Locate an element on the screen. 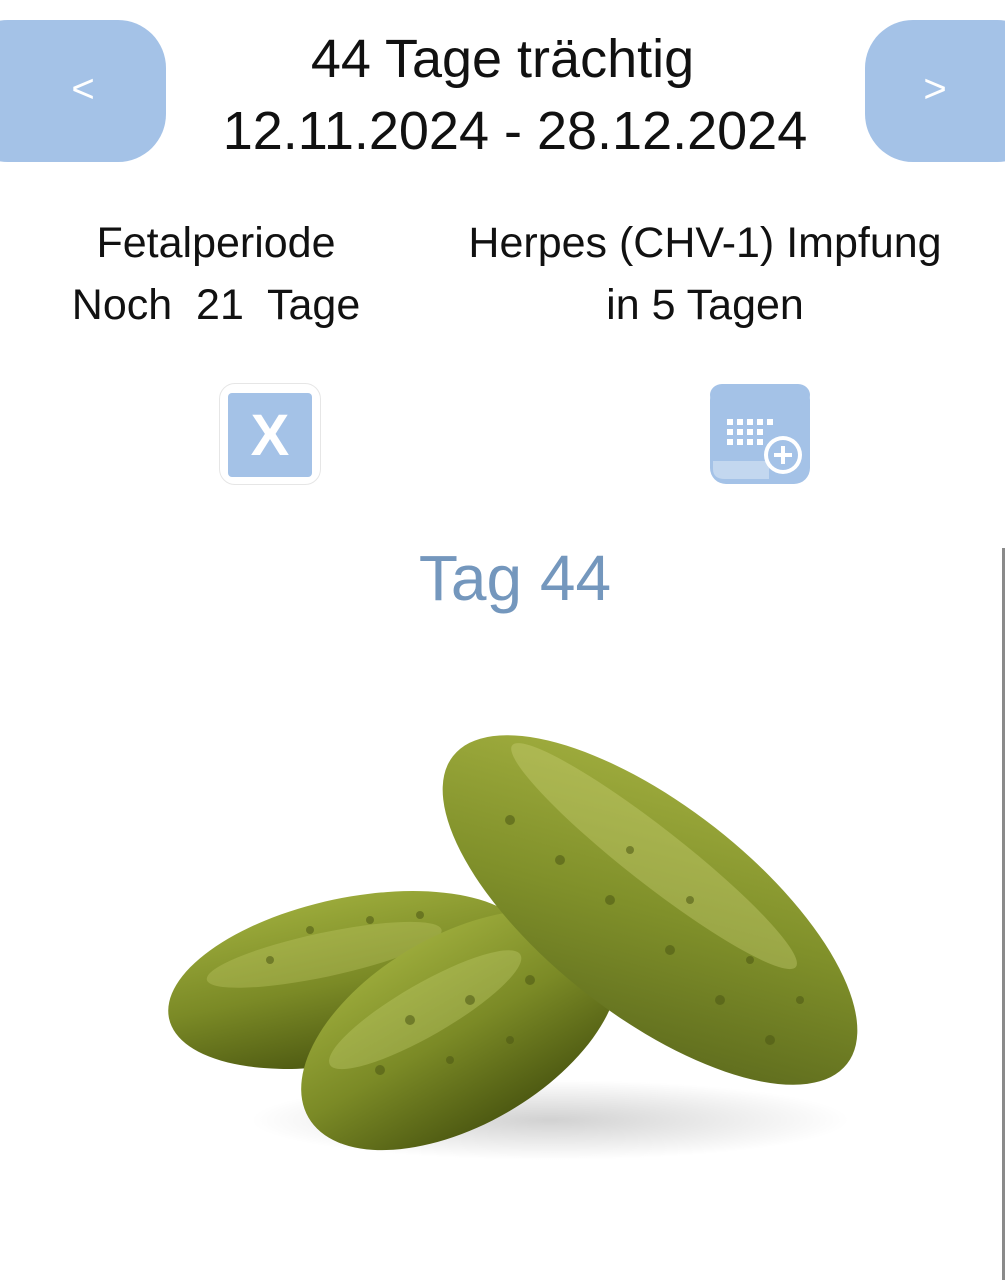  date-range: 12.11.2024 - 28.12.2024 is located at coordinates (515, 131).